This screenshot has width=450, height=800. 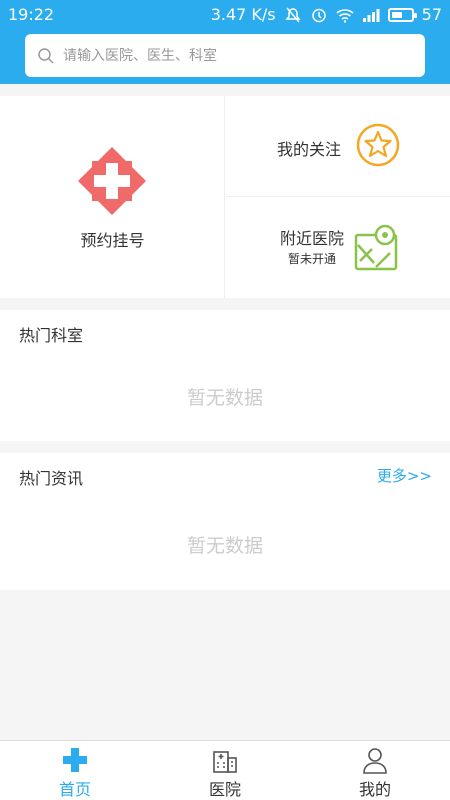 I want to click on user-icon, so click(x=375, y=761).